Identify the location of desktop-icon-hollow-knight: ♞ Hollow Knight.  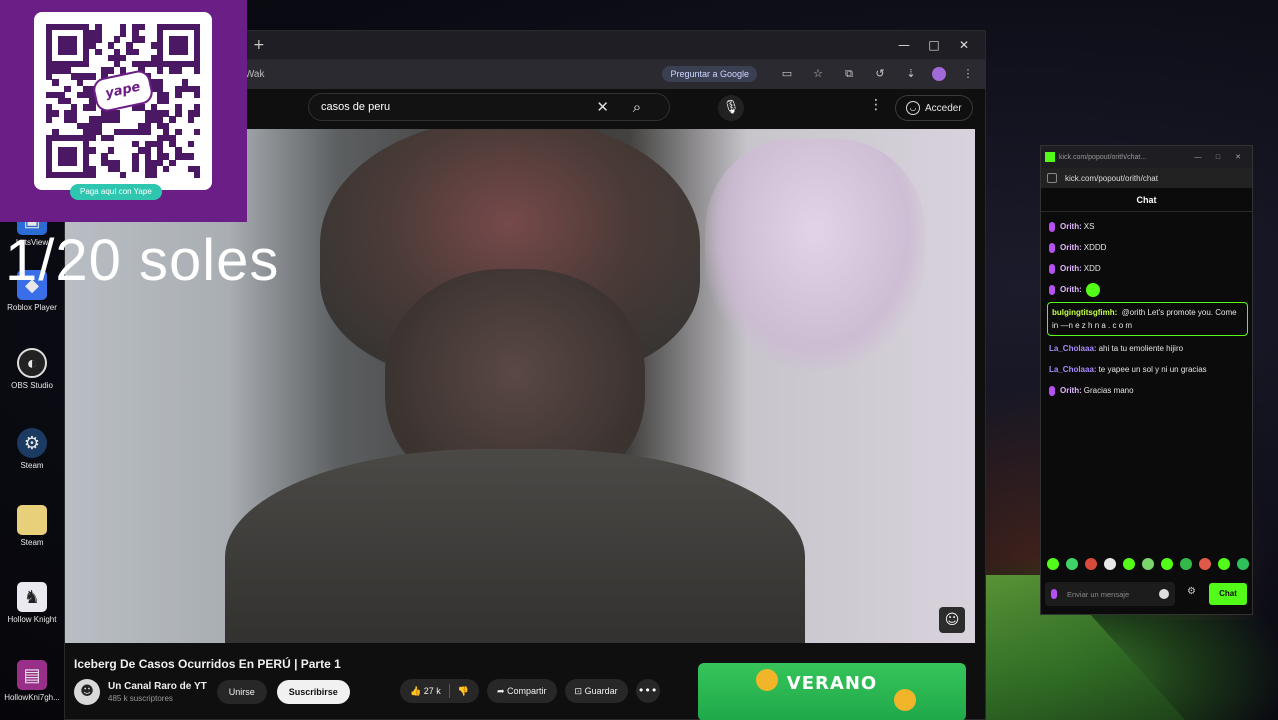
(32, 603).